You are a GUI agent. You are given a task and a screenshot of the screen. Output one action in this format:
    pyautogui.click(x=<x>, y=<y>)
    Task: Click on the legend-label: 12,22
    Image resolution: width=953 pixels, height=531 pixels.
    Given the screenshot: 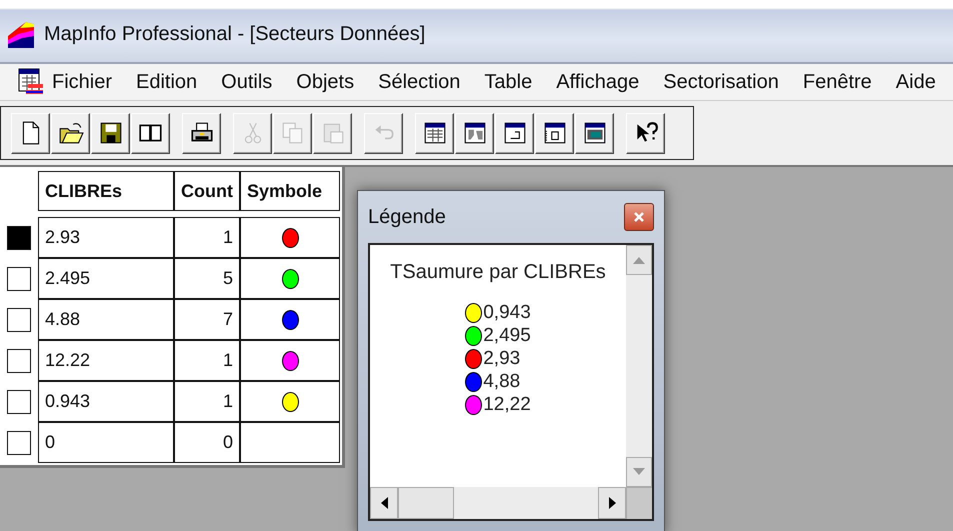 What is the action you would take?
    pyautogui.click(x=507, y=405)
    